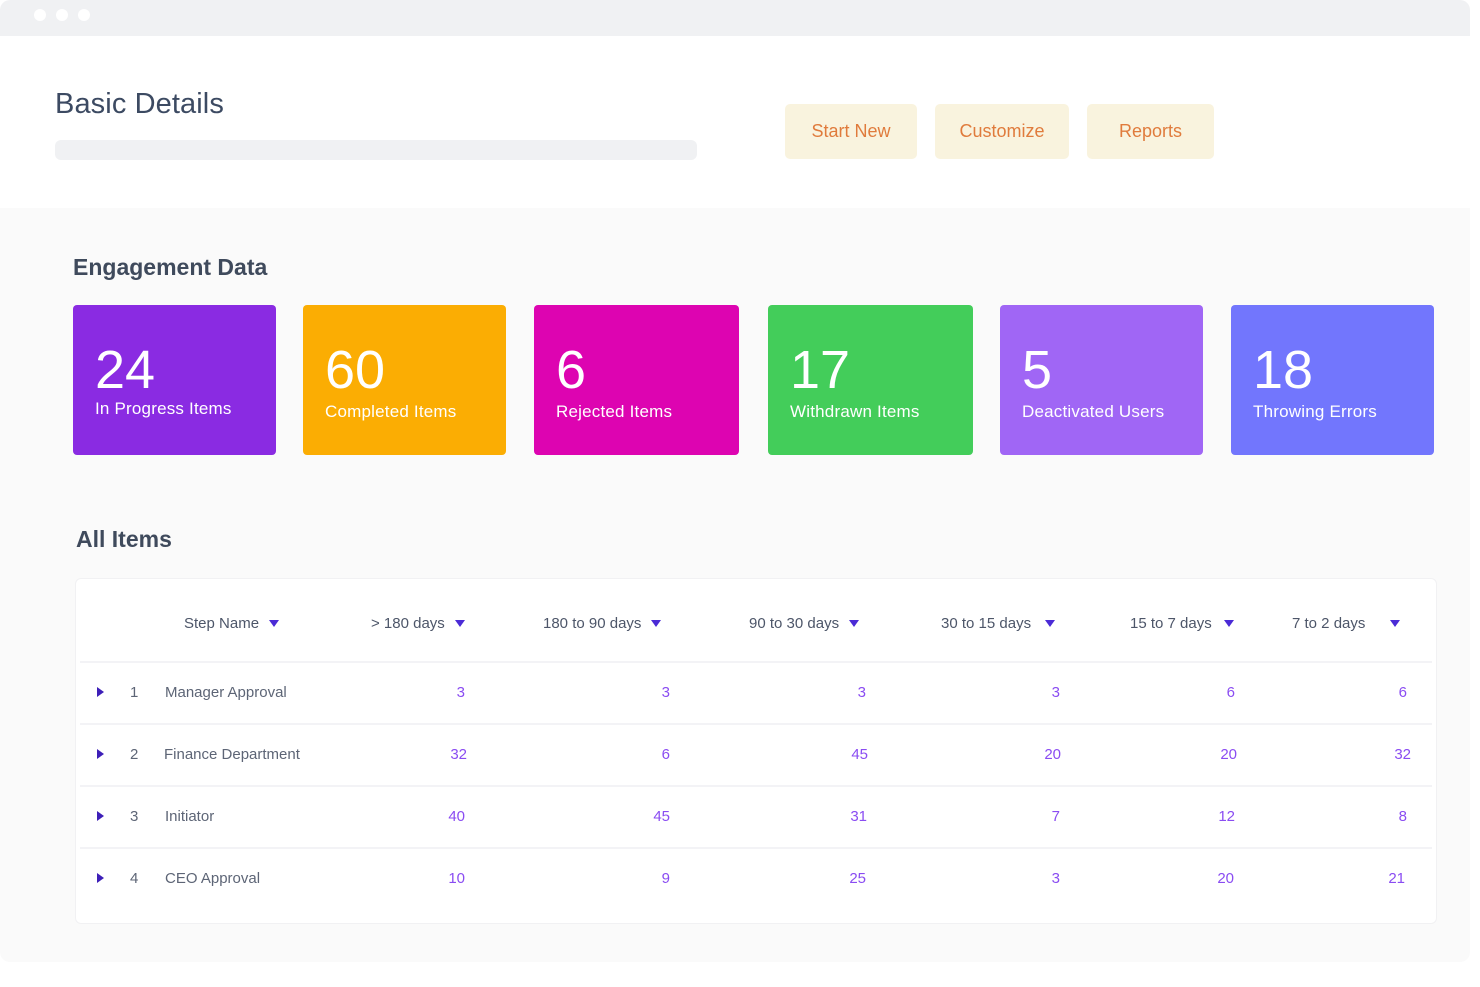 This screenshot has width=1480, height=987. What do you see at coordinates (1230, 692) in the screenshot?
I see `cell-15-to-7-days: 6` at bounding box center [1230, 692].